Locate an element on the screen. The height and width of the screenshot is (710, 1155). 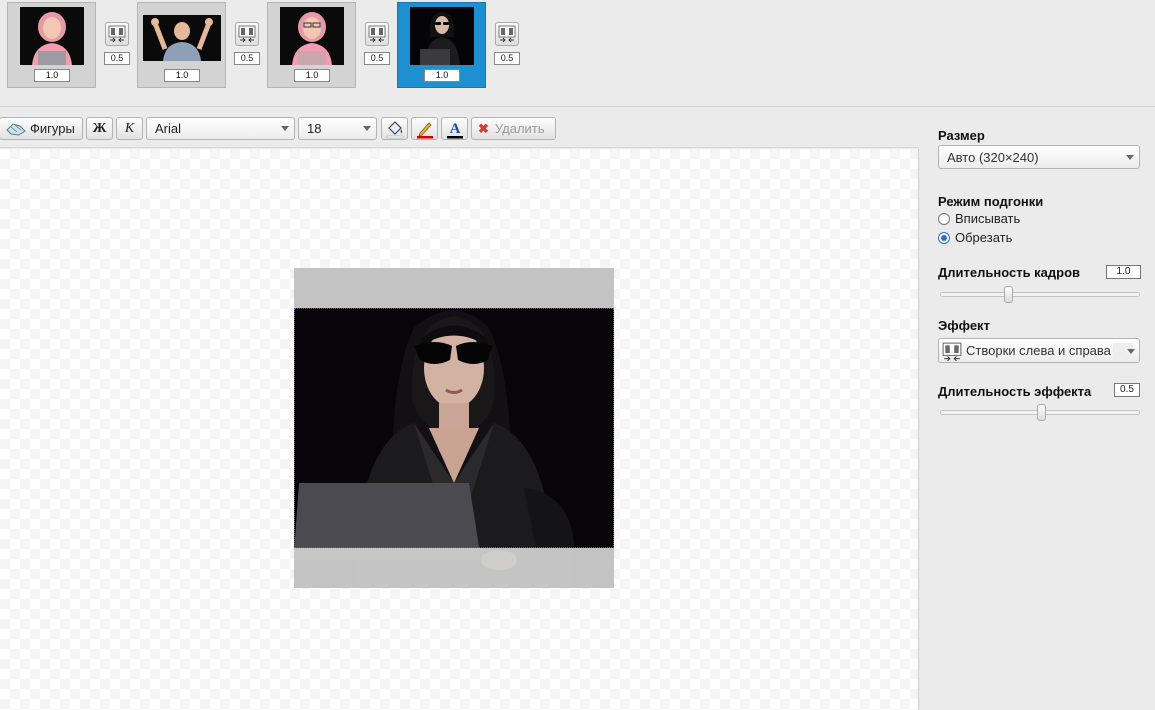
frame-duration-slider-handle is located at coordinates (1008, 294).